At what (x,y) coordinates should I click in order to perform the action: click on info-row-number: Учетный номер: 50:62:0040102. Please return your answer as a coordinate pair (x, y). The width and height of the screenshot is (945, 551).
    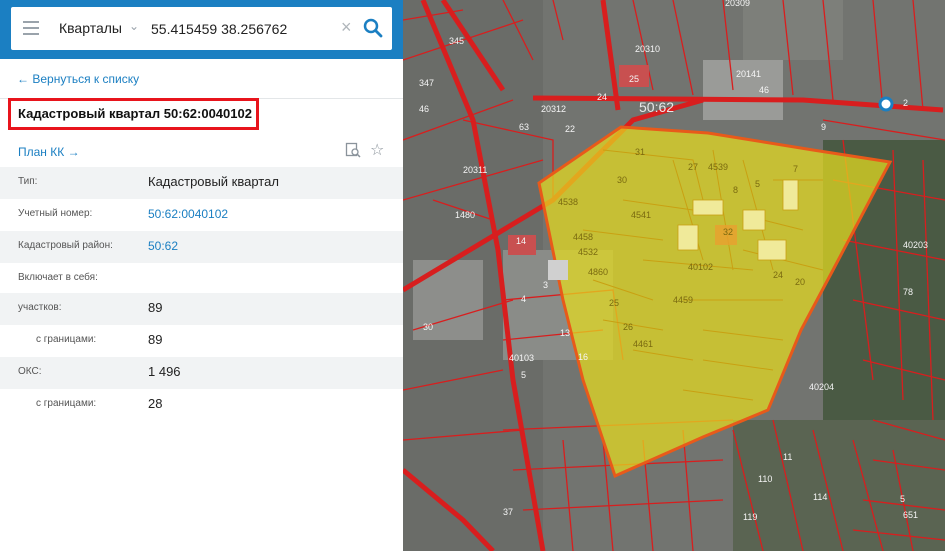
    Looking at the image, I should click on (201, 215).